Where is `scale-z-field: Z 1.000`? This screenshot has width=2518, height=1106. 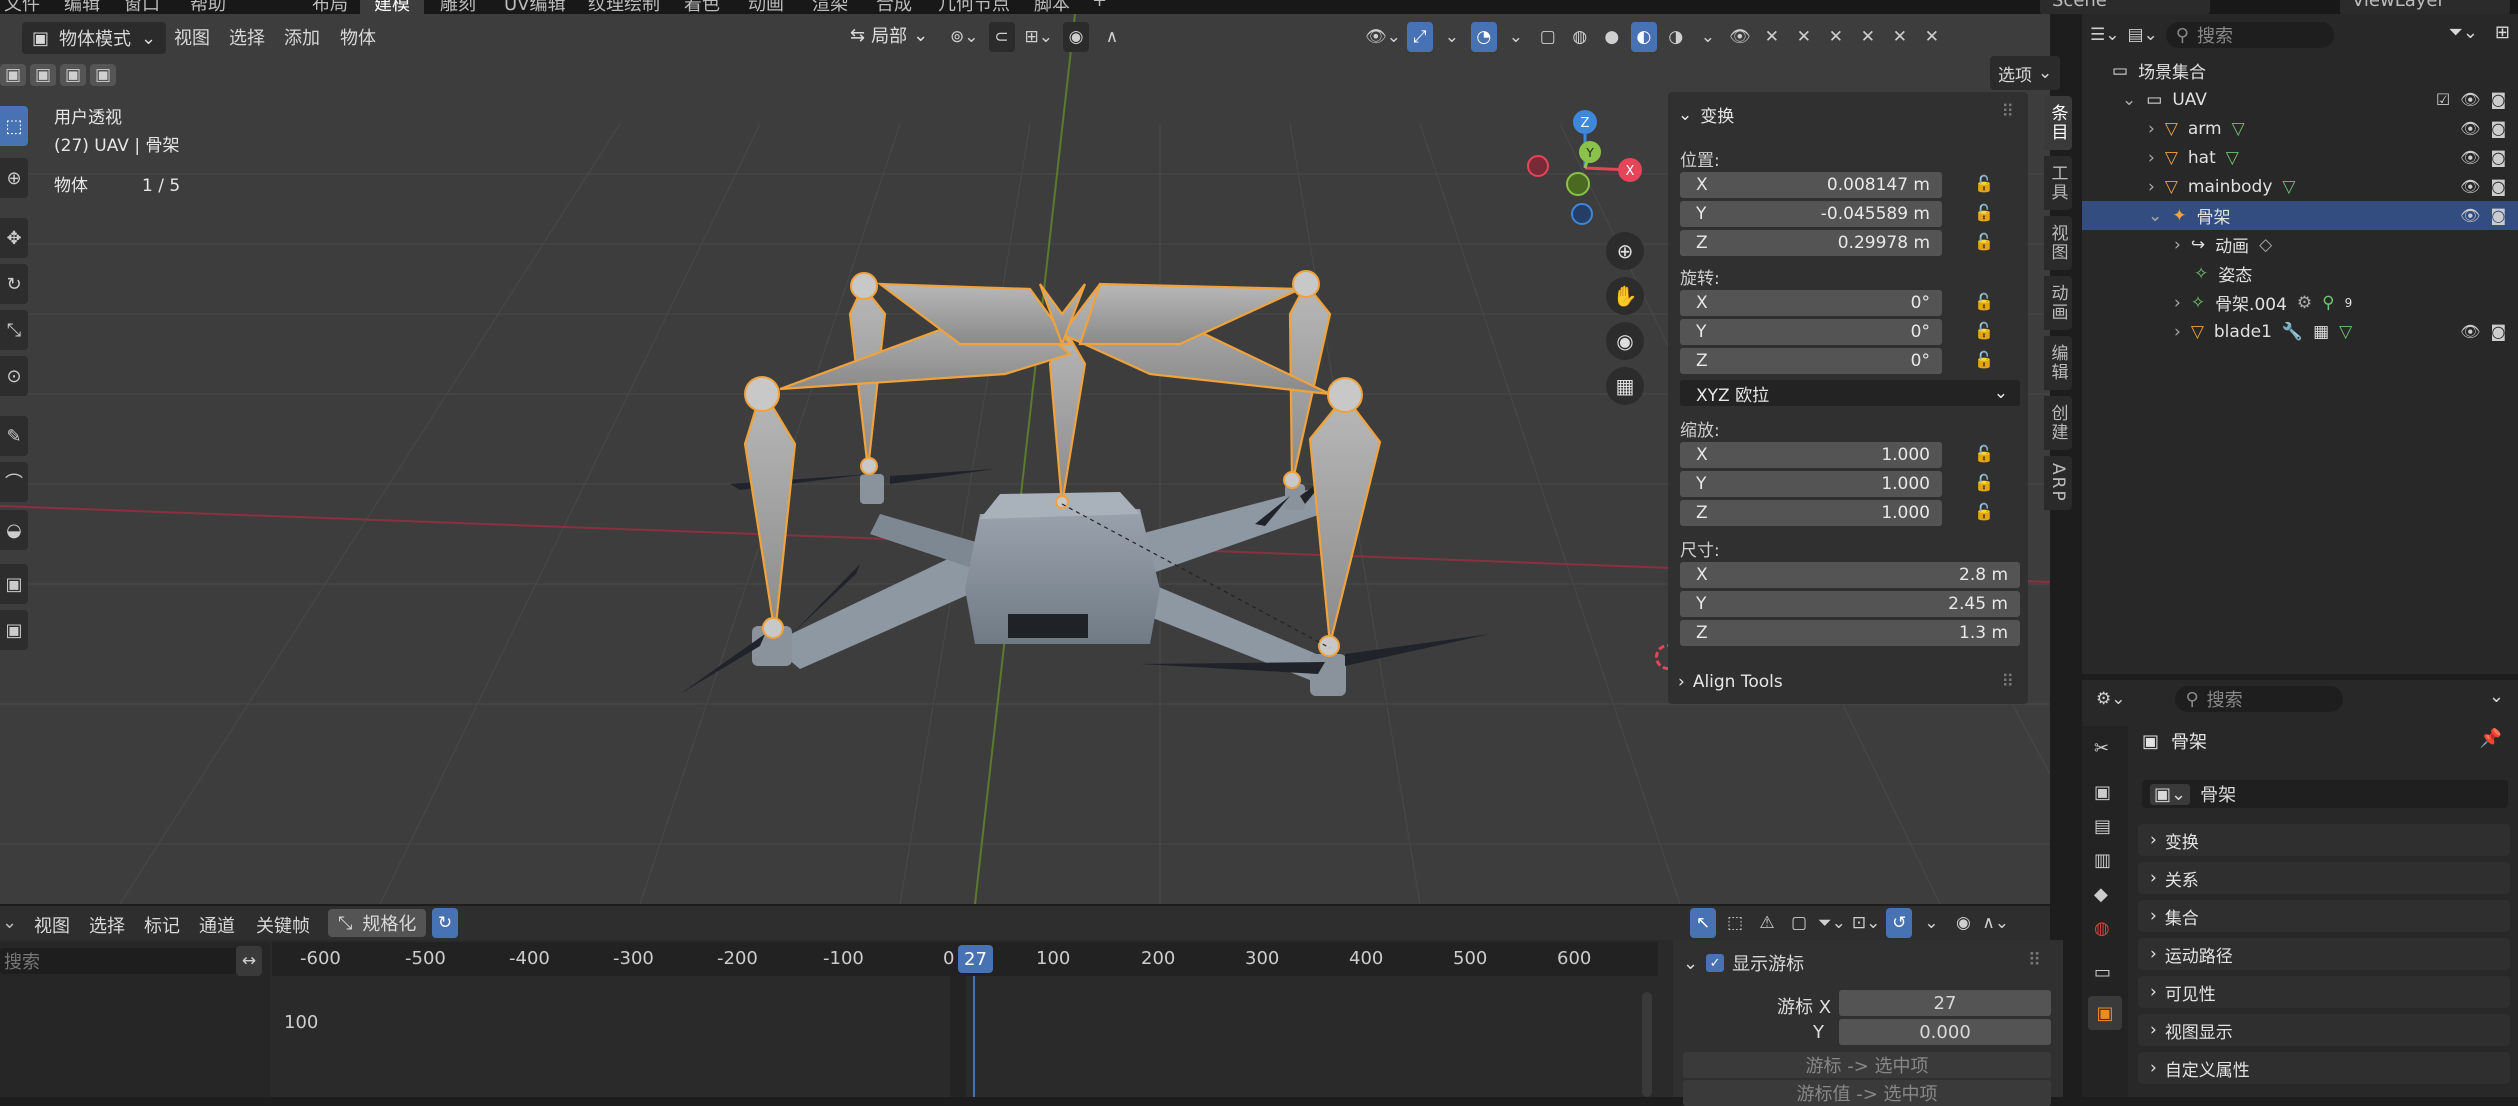
scale-z-field: Z 1.000 is located at coordinates (1811, 513).